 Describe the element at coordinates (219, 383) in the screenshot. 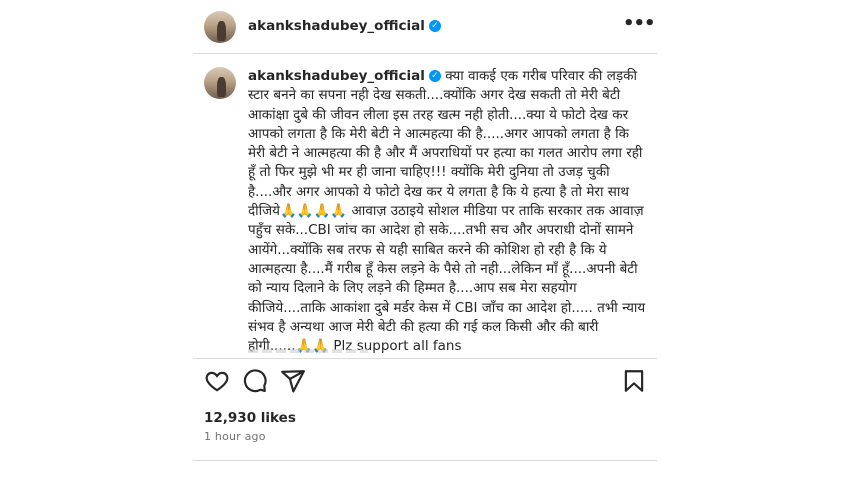

I see `heart-icon` at that location.